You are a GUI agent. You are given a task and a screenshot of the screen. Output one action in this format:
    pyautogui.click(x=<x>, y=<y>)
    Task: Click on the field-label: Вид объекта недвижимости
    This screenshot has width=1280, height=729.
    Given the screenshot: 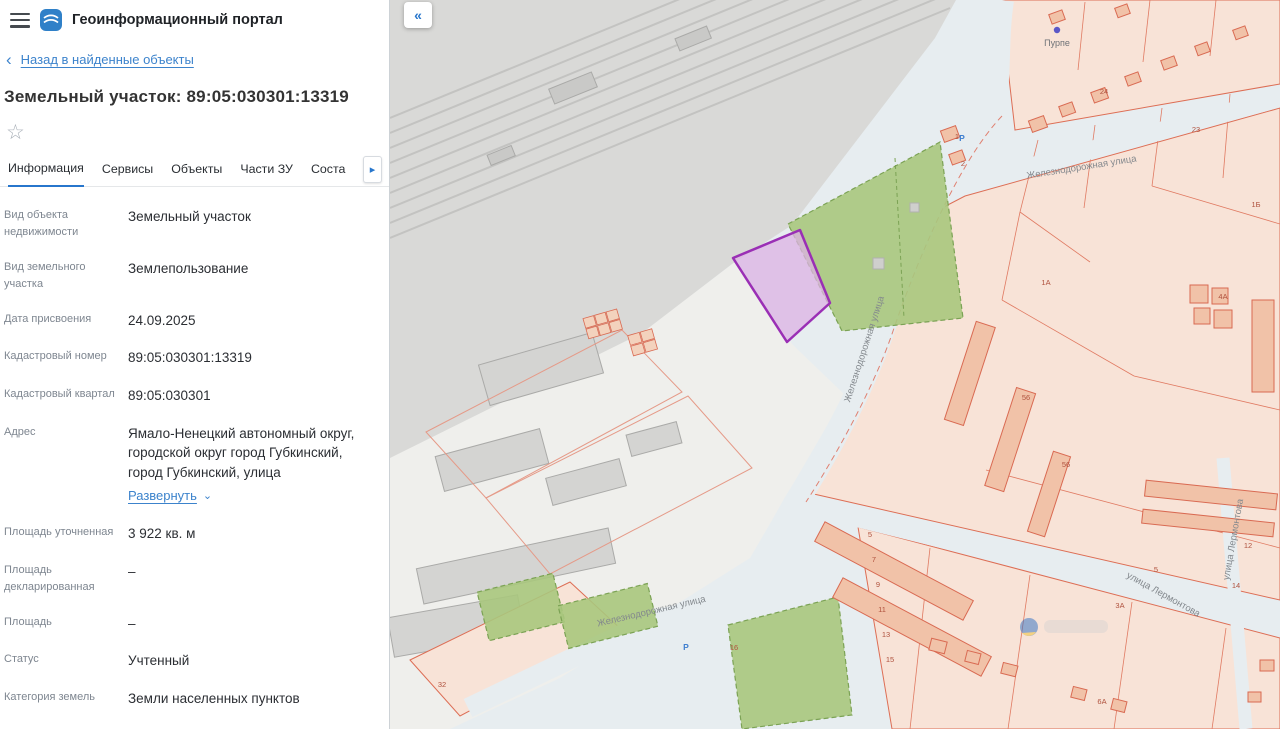 What is the action you would take?
    pyautogui.click(x=41, y=223)
    